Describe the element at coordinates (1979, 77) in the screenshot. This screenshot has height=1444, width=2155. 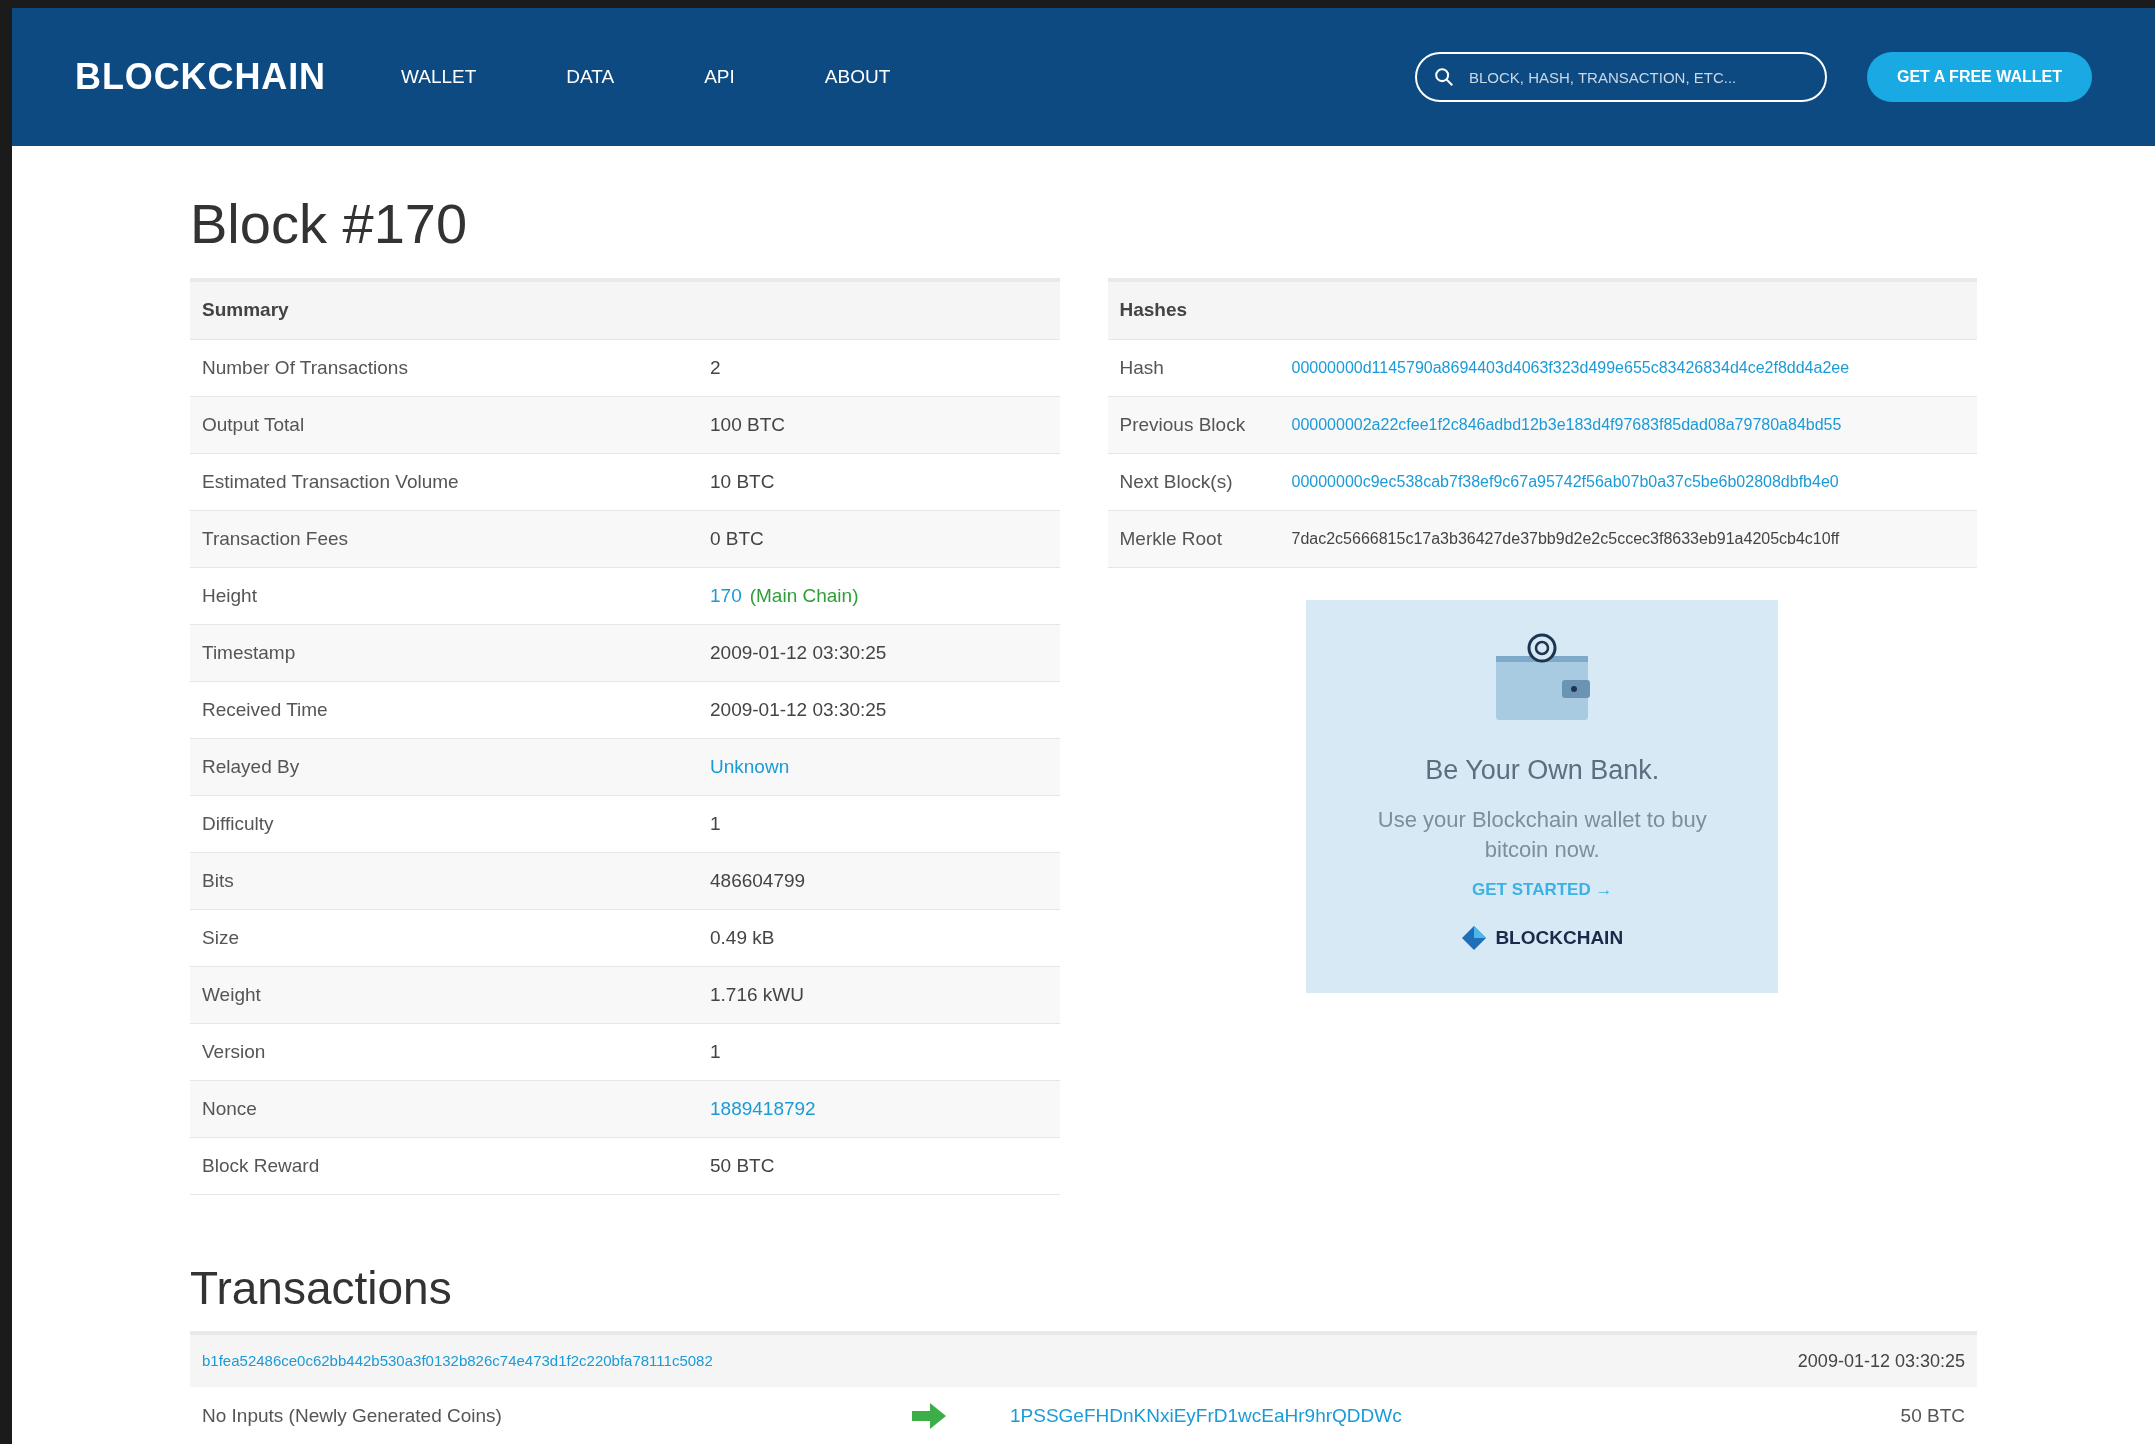
I see `get-wallet-button: GET A FREE WALLET` at that location.